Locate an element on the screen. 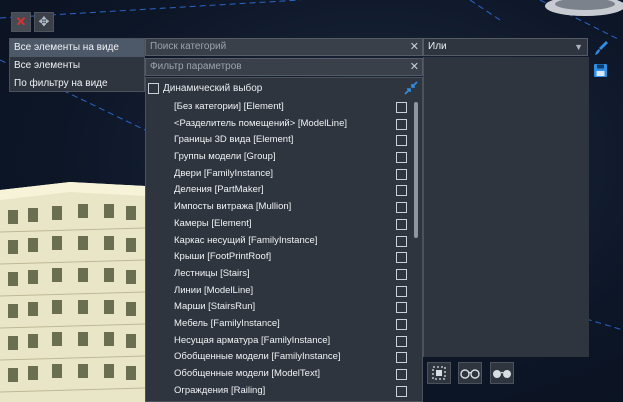  list-item: Деления [PartMaker] is located at coordinates (281, 190).